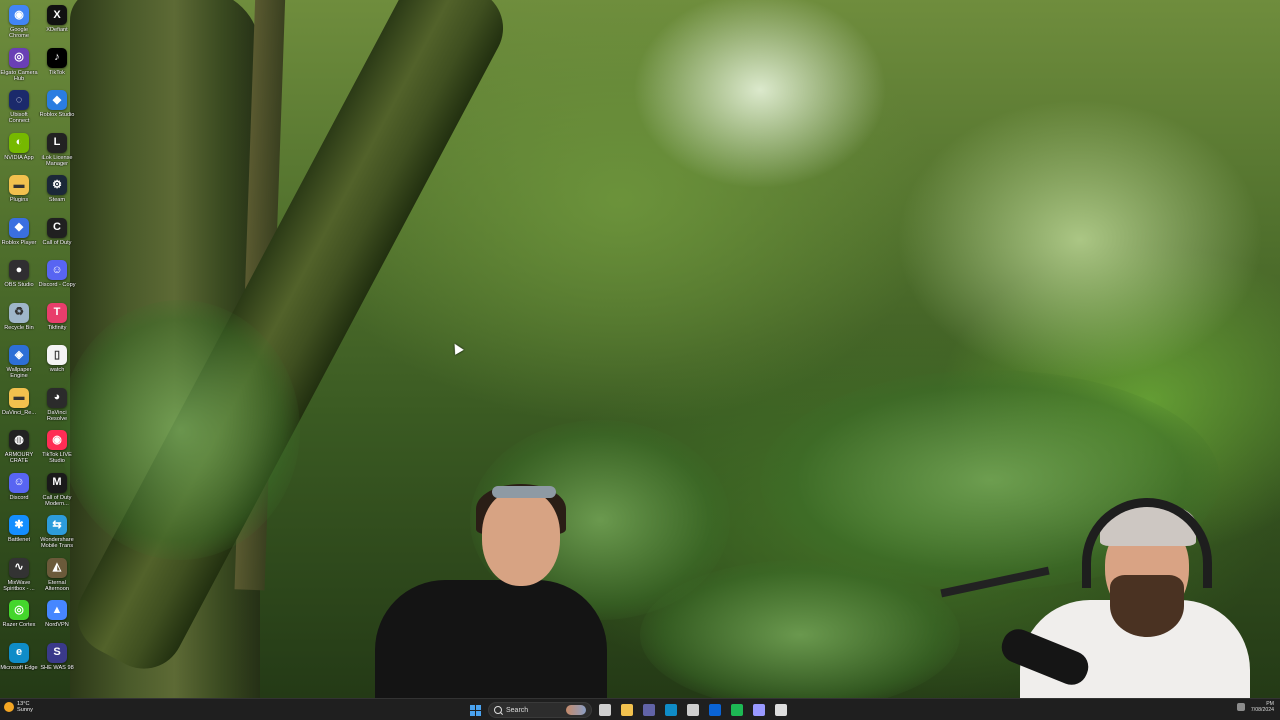 Image resolution: width=1280 pixels, height=720 pixels. I want to click on desktop-icon-label: iLok License Manager, so click(57, 160).